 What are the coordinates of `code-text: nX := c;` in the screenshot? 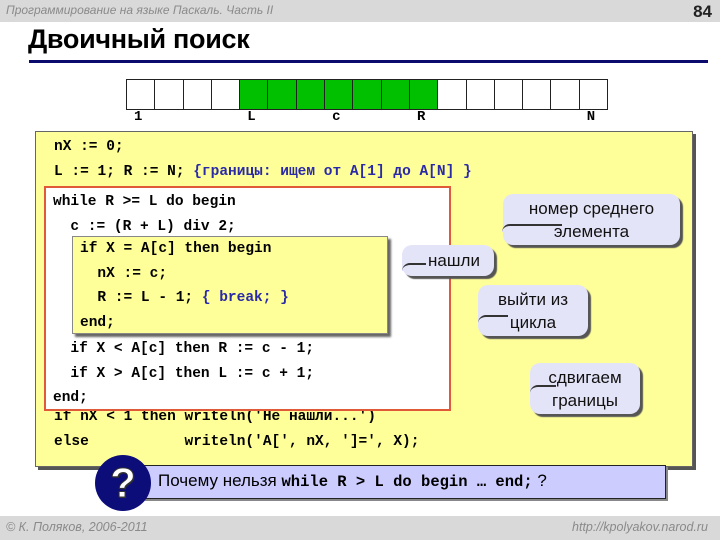 It's located at (124, 273).